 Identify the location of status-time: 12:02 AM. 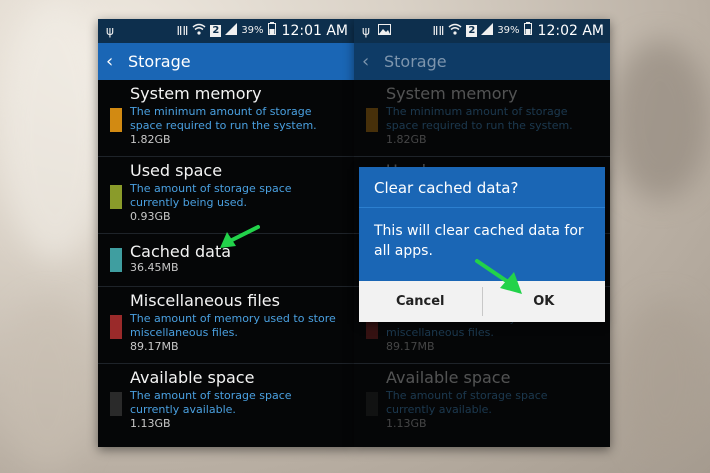
(570, 30).